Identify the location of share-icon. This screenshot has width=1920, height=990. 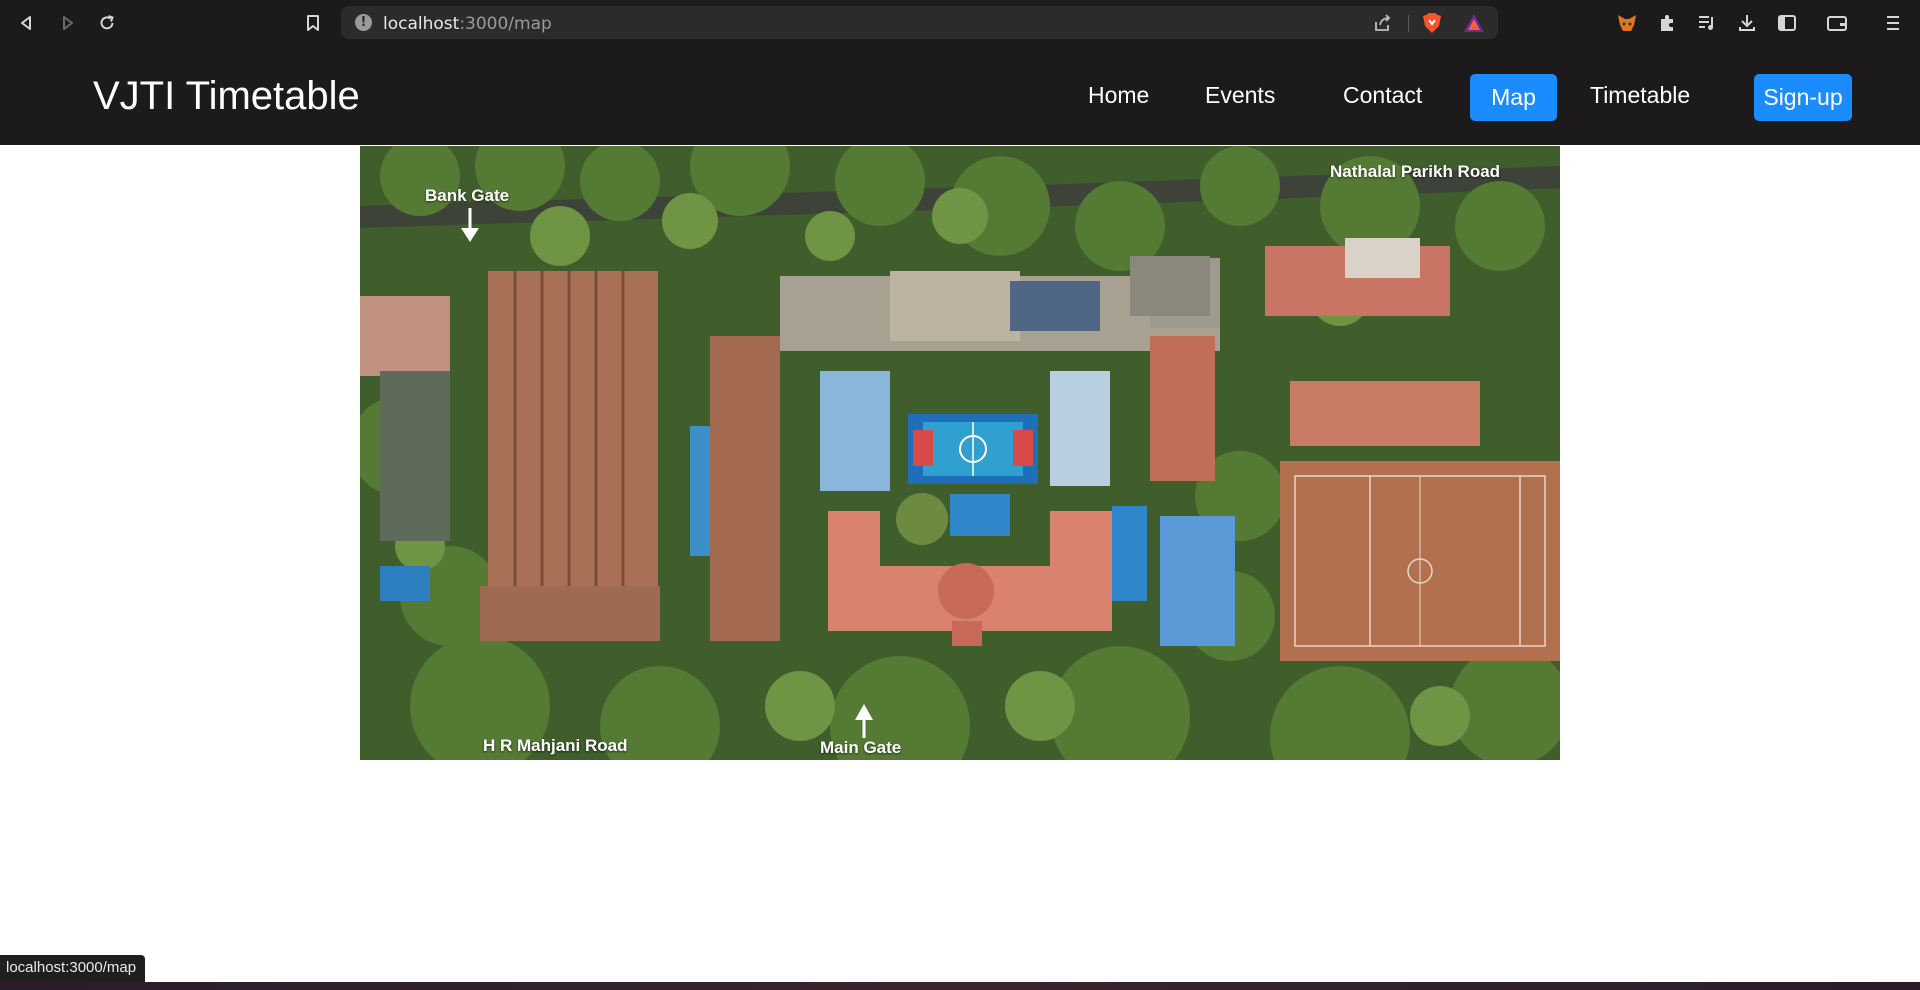
(1383, 23).